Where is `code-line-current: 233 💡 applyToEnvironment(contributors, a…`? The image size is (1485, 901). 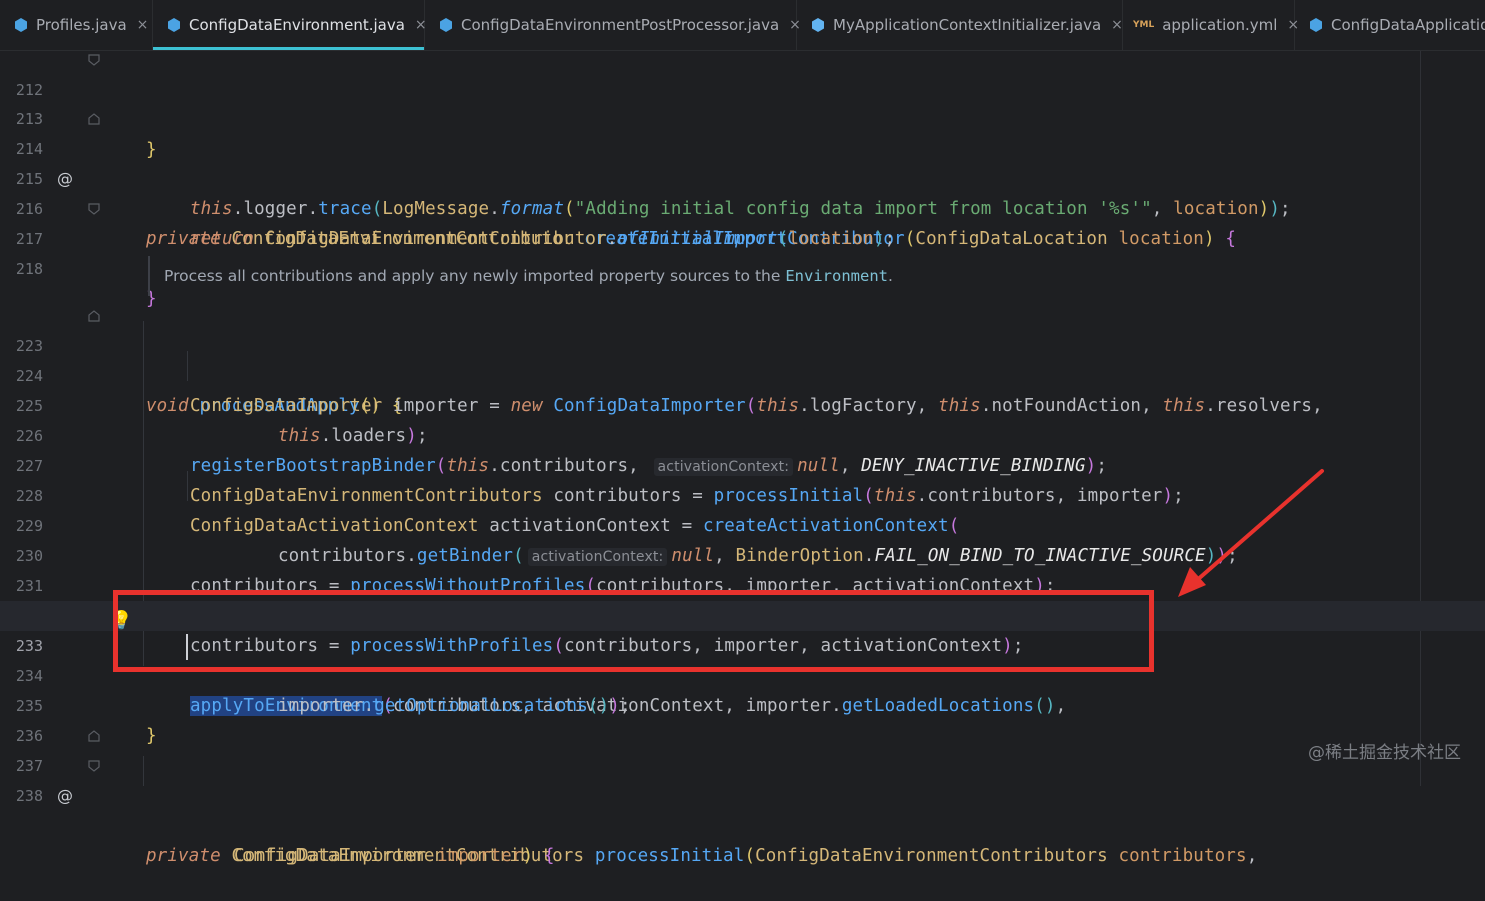
code-line-current: 233 💡 applyToEnvironment(contributors, a… is located at coordinates (742, 658).